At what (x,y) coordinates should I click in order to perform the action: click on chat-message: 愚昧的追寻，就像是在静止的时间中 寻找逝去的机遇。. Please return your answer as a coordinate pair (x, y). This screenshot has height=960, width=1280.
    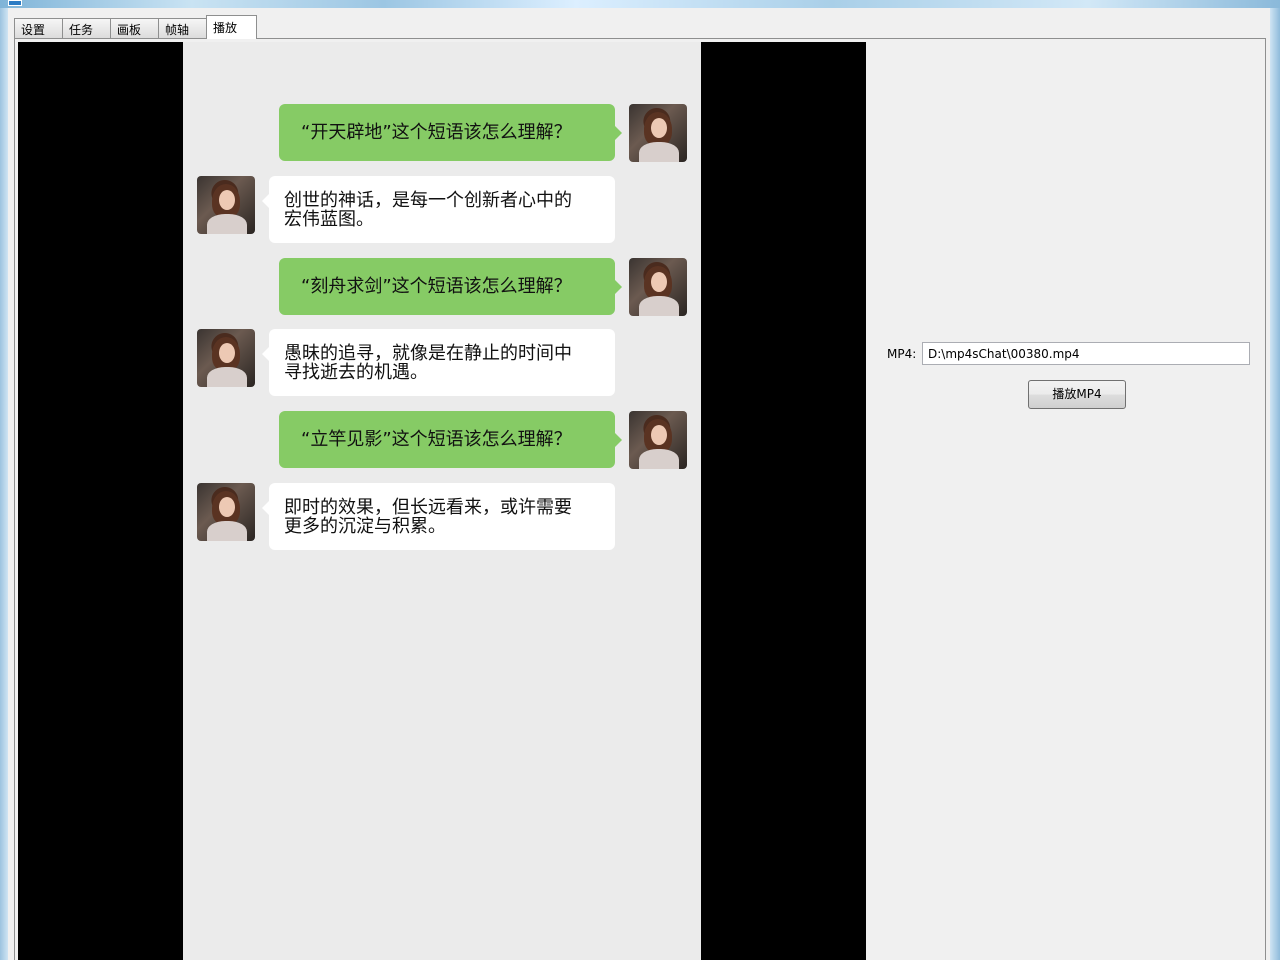
    Looking at the image, I should click on (442, 363).